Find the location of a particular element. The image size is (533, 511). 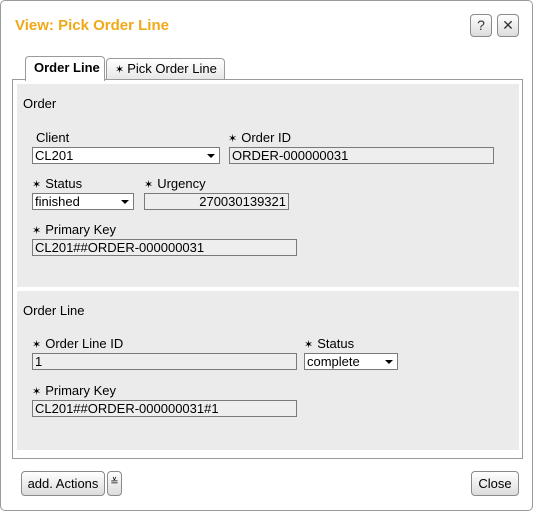

double-chevron-down-icon: ≚ is located at coordinates (114, 482).